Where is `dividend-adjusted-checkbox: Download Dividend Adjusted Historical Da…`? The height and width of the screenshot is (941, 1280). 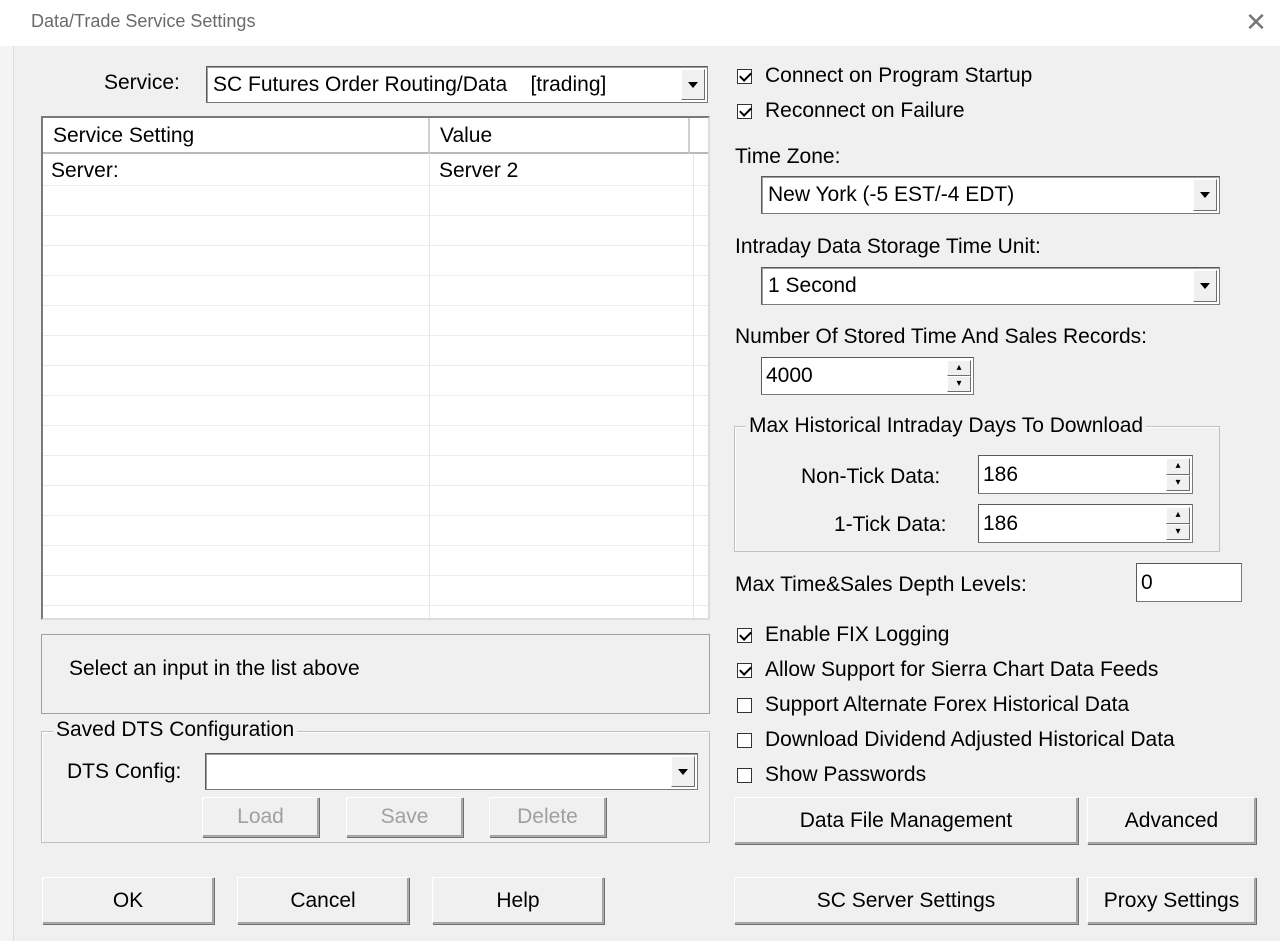 dividend-adjusted-checkbox: Download Dividend Adjusted Historical Da… is located at coordinates (956, 740).